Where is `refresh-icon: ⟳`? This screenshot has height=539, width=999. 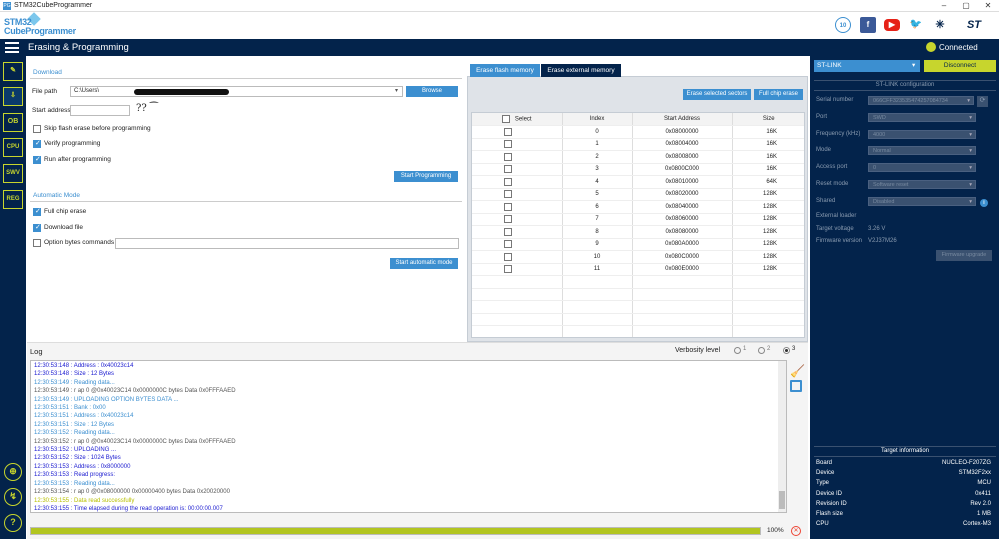 refresh-icon: ⟳ is located at coordinates (982, 101).